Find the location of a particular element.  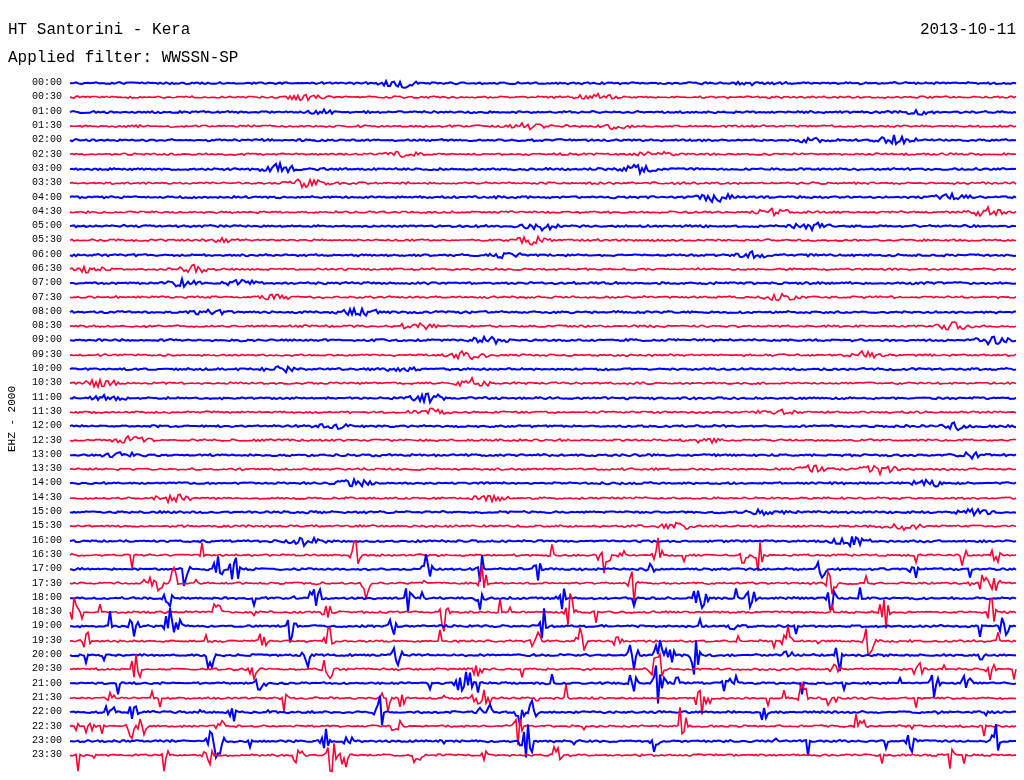

time-label: 17:30 is located at coordinates (46, 583).